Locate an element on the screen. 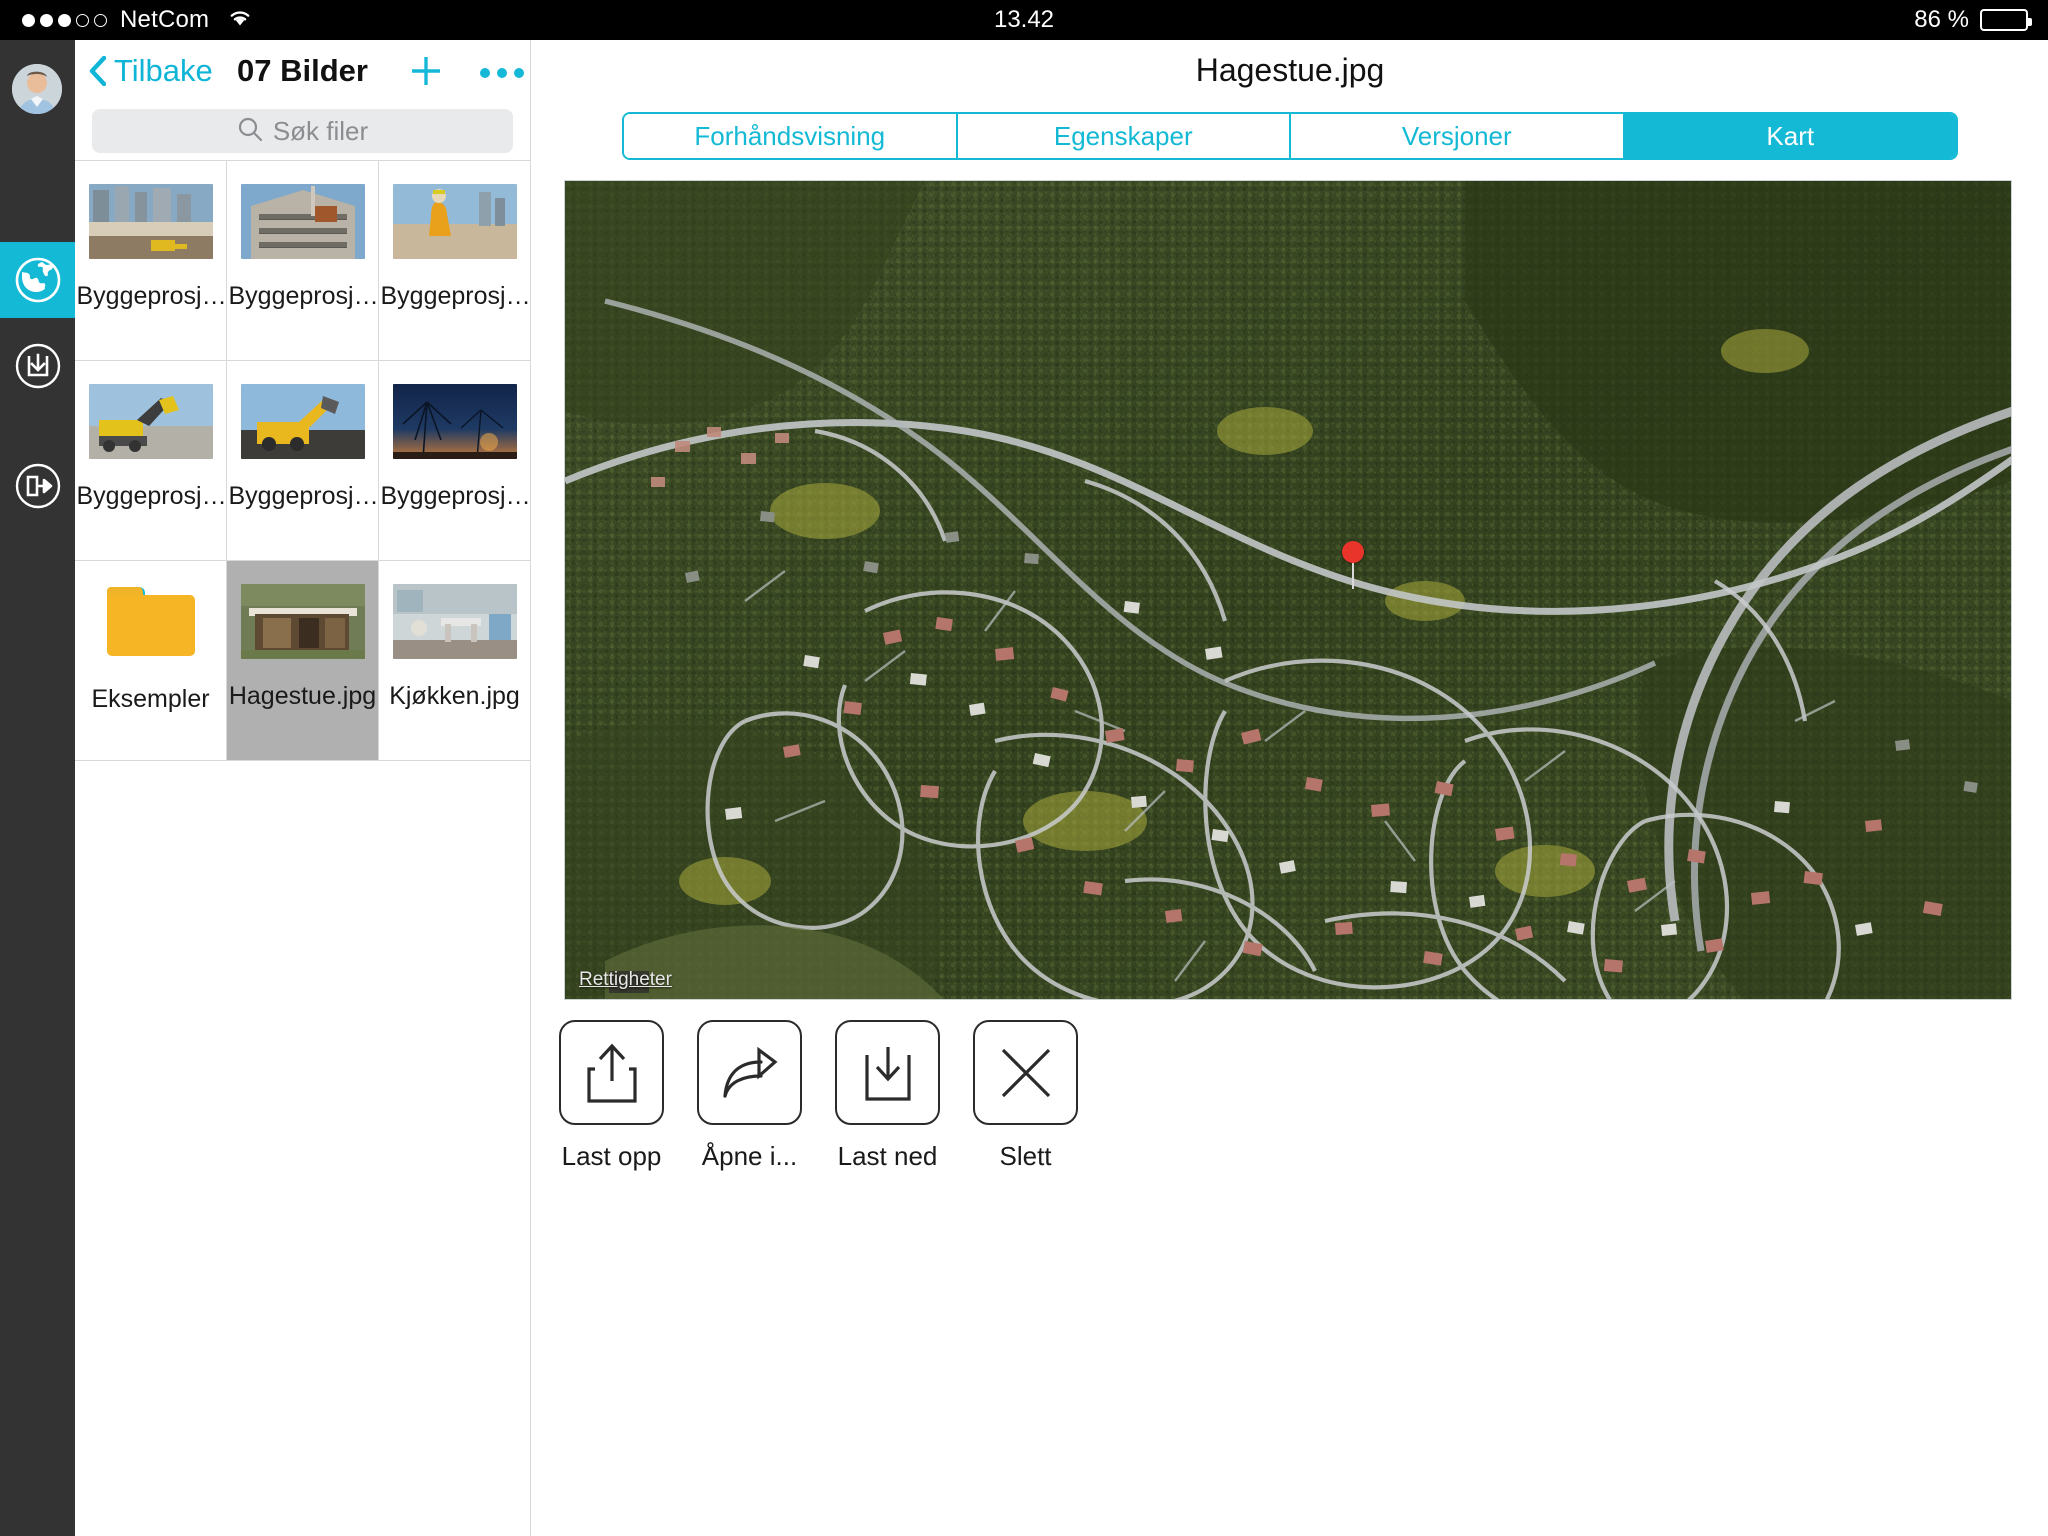  download-box-icon is located at coordinates (38, 366).